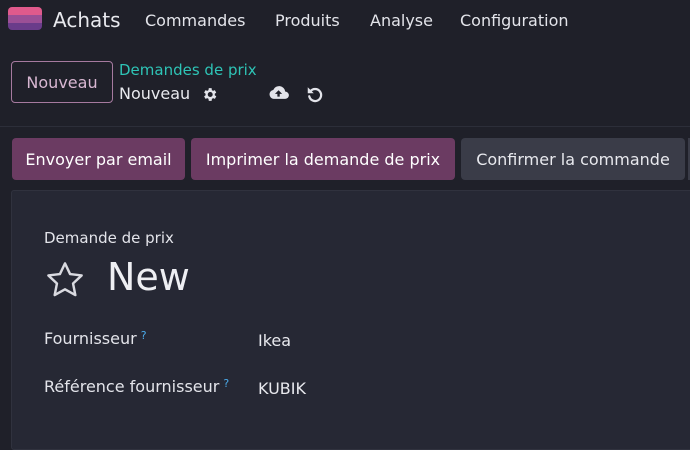 The image size is (690, 450). Describe the element at coordinates (98, 159) in the screenshot. I see `send-email-button: Envoyer par email` at that location.